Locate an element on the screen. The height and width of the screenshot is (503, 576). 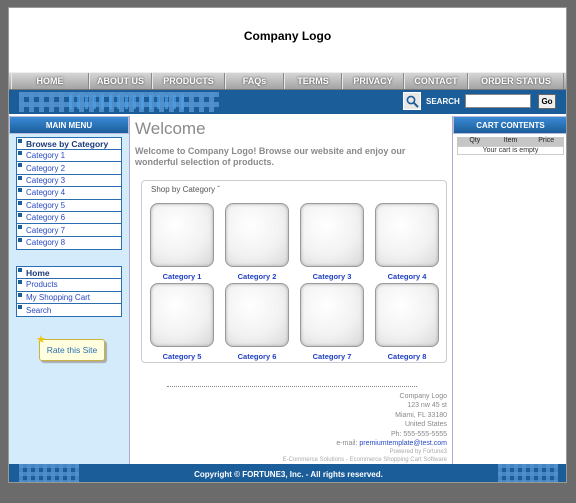
shop-by-category-title: Shop by Category ˇ is located at coordinates (185, 189).